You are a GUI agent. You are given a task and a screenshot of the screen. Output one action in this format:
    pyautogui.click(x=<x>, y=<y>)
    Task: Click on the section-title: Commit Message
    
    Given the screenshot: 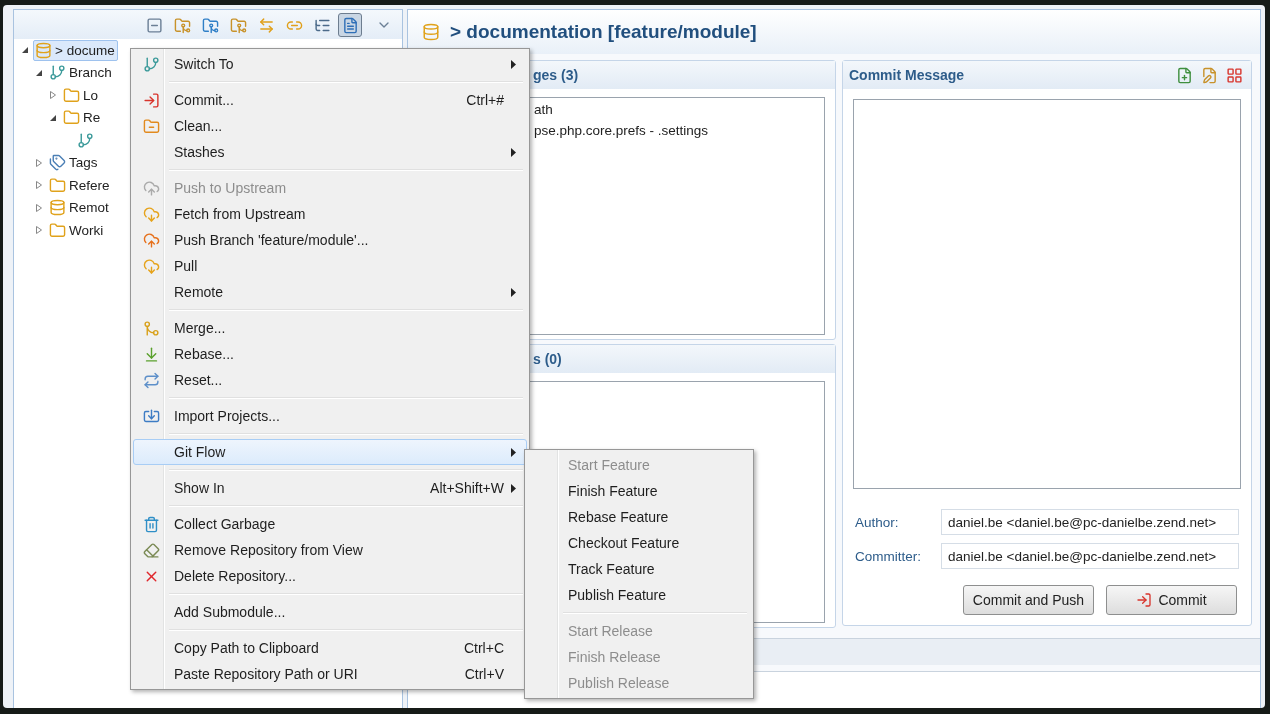 What is the action you would take?
    pyautogui.click(x=907, y=75)
    